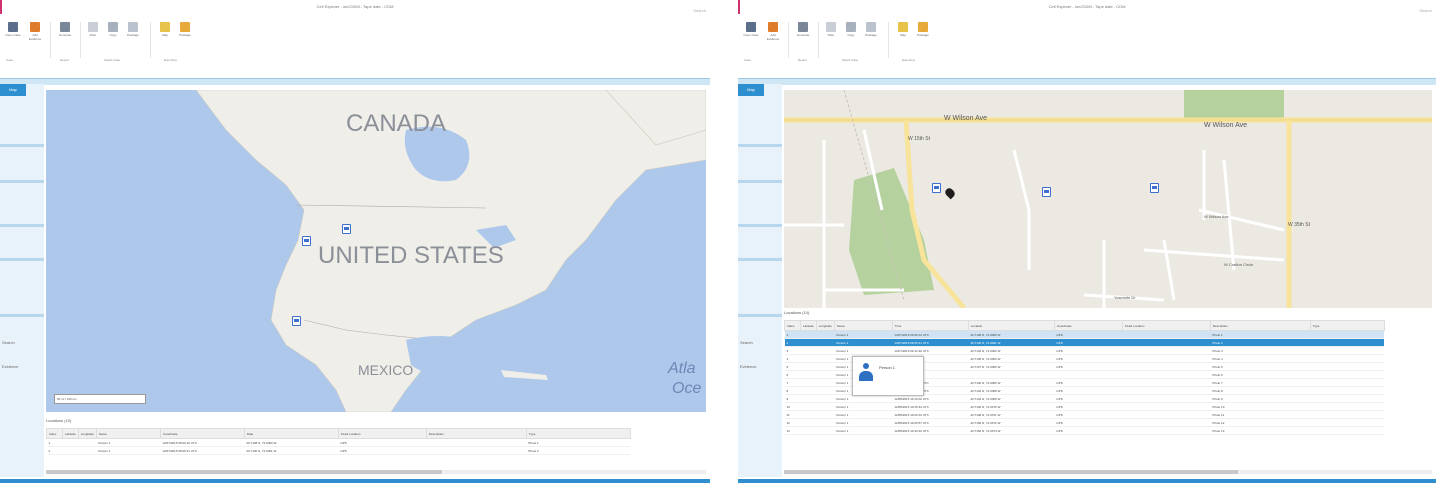 The width and height of the screenshot is (1436, 483). I want to click on cell: 12/08/2015 10:15:44 UTC, so click(930, 406).